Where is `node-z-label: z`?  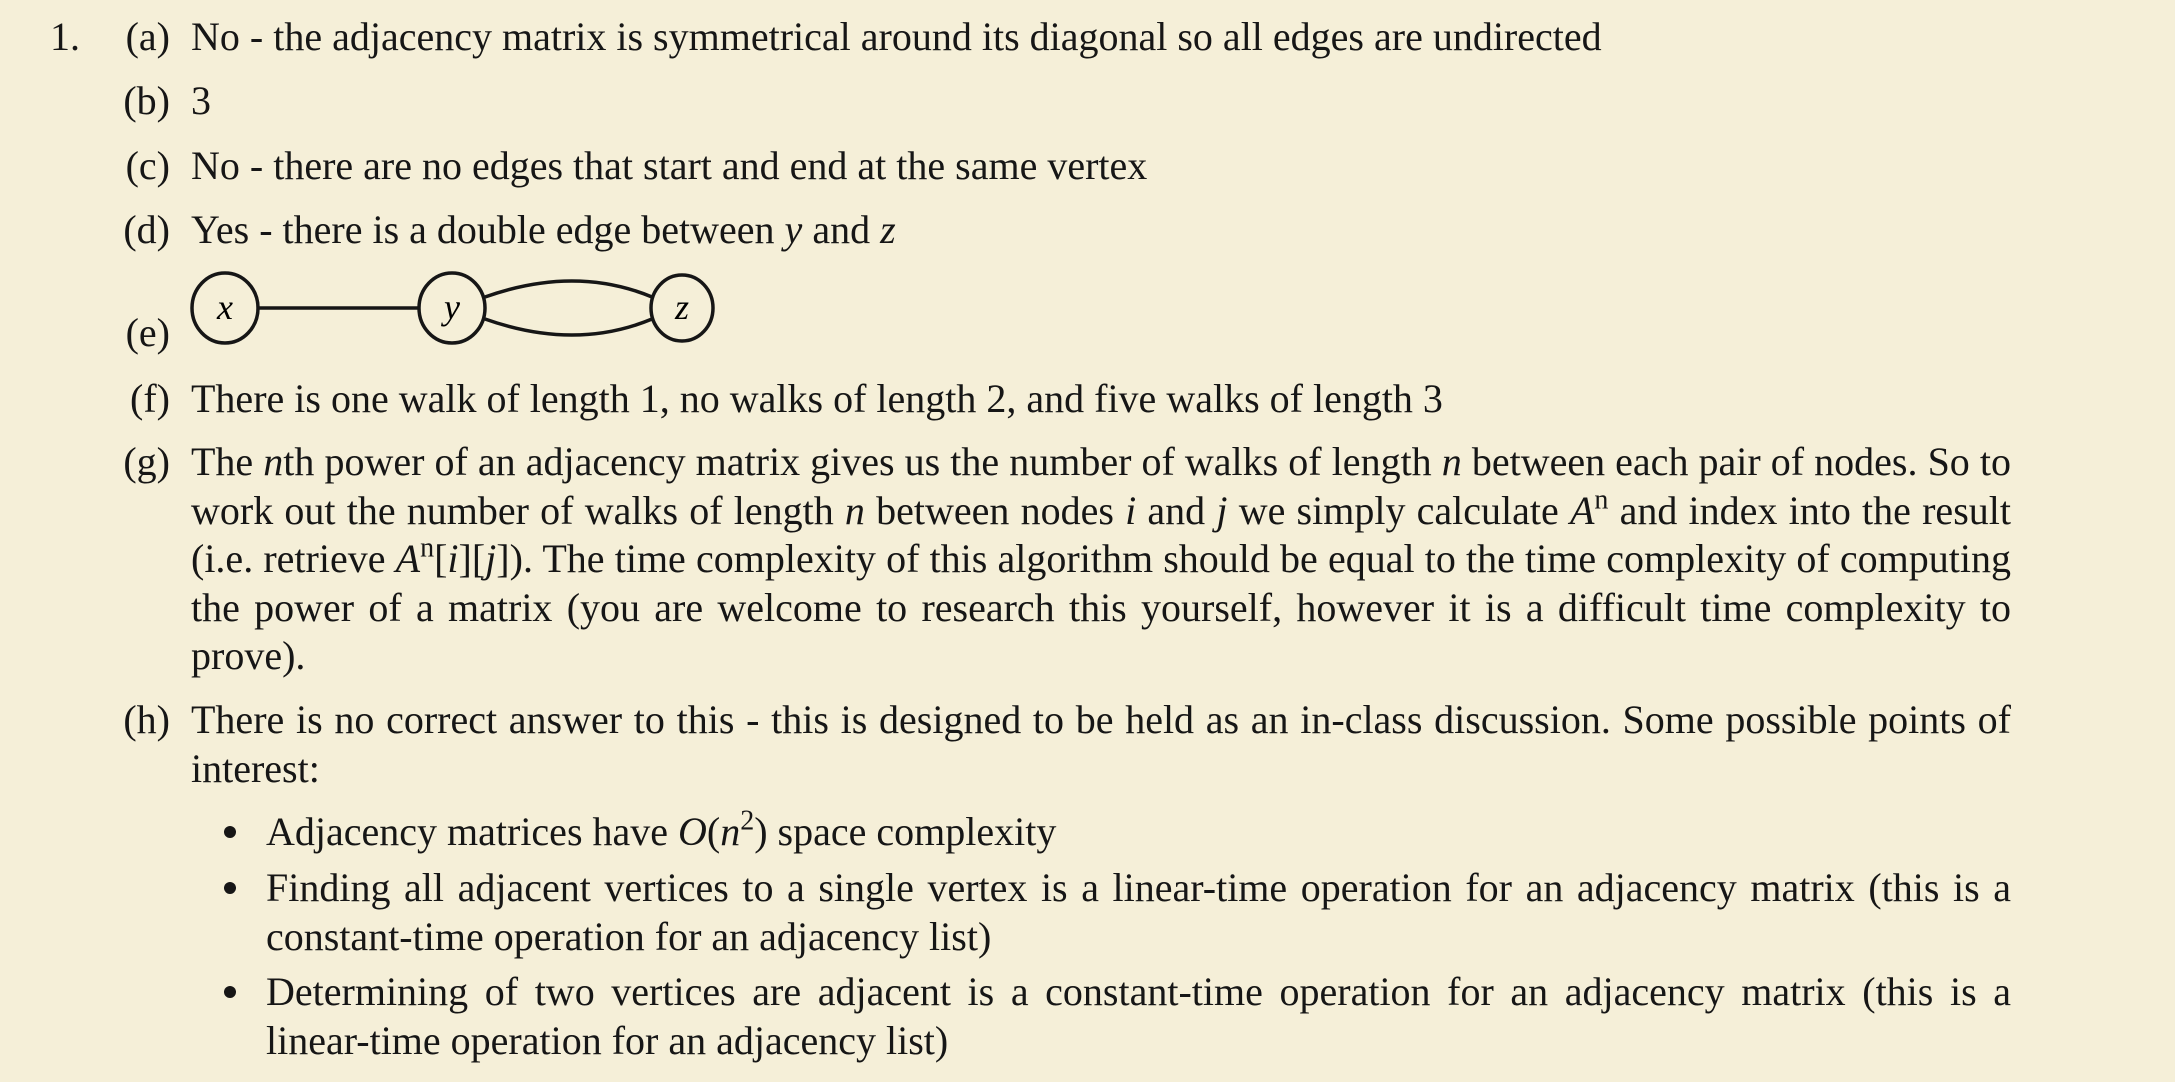 node-z-label: z is located at coordinates (681, 307).